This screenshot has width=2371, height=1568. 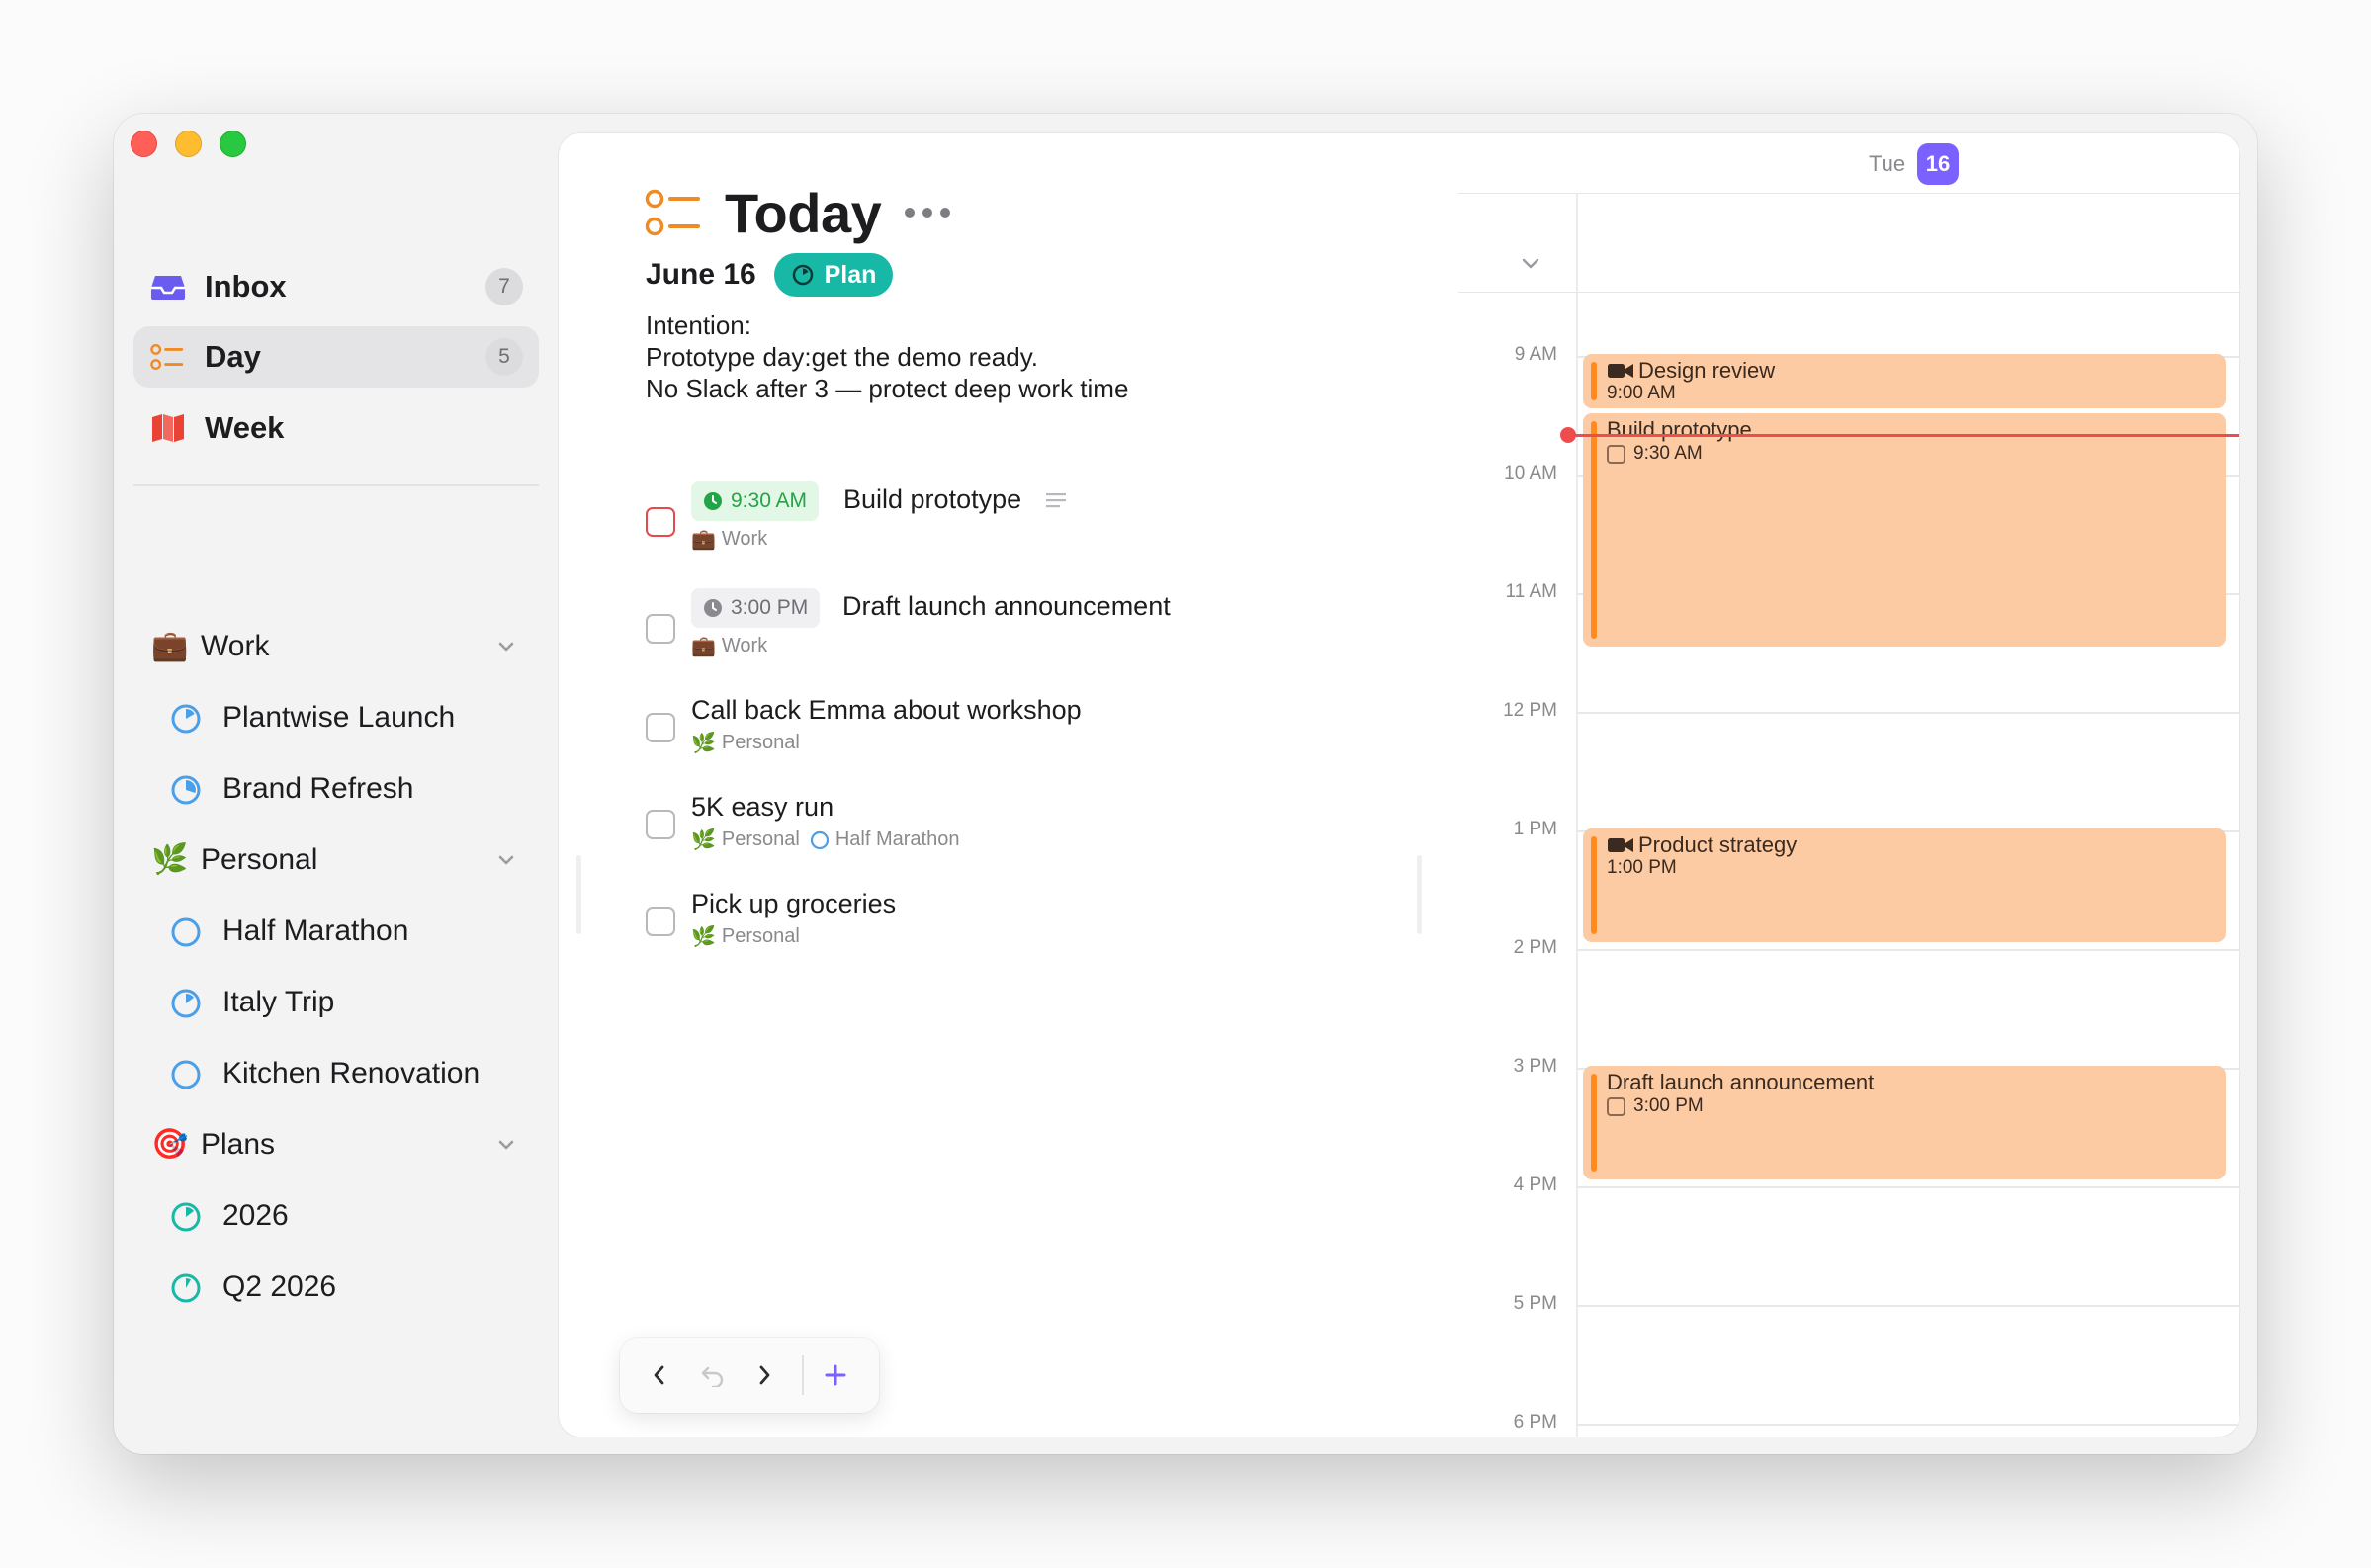 I want to click on sidebar-item-plantwise-launch: Plantwise Launch, so click(x=336, y=718).